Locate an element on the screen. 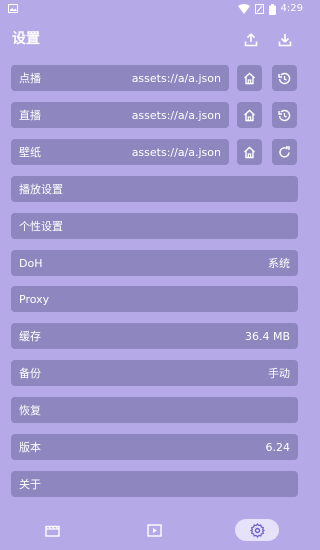 The height and width of the screenshot is (550, 320). row-value: 手动 is located at coordinates (279, 373).